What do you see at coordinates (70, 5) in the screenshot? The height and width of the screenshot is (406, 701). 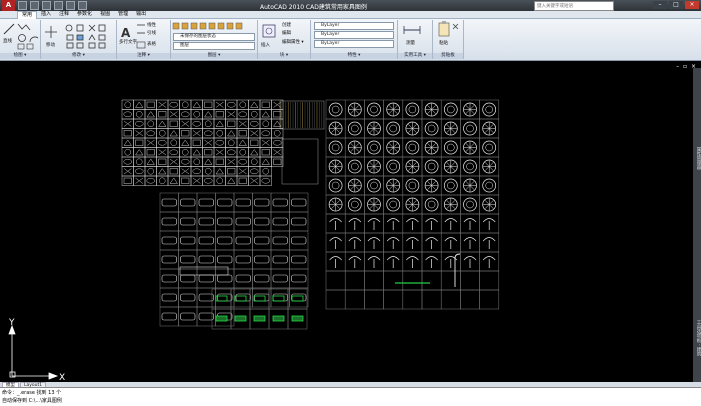 I see `redo-icon` at bounding box center [70, 5].